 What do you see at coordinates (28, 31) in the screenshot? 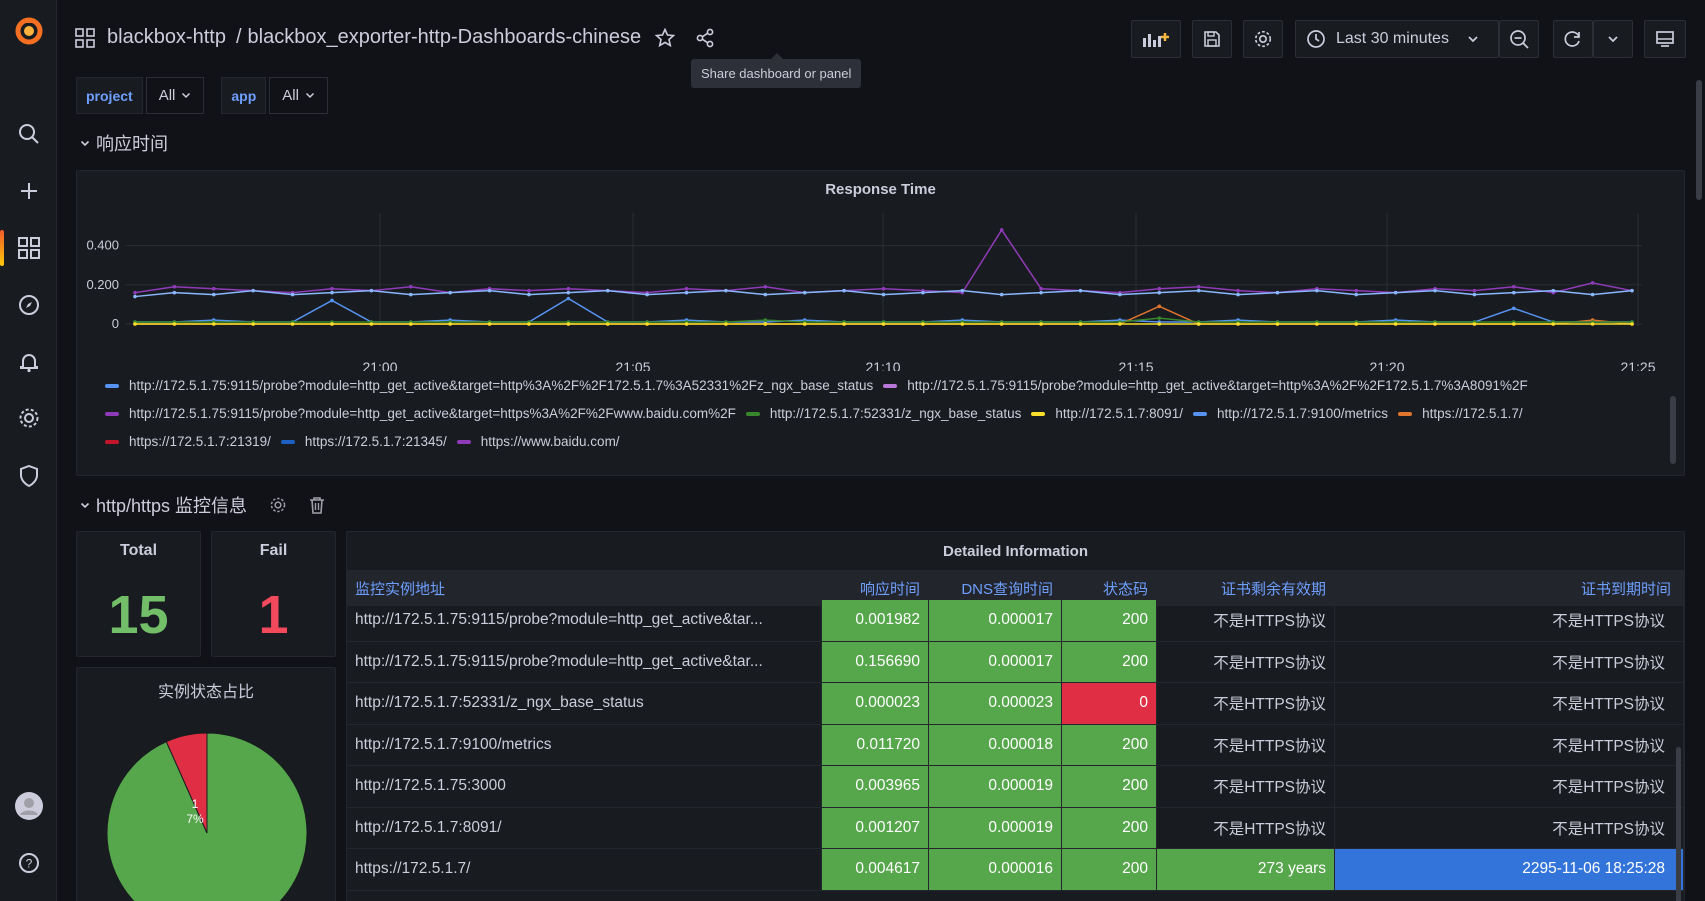
I see `grafana-logo-icon` at bounding box center [28, 31].